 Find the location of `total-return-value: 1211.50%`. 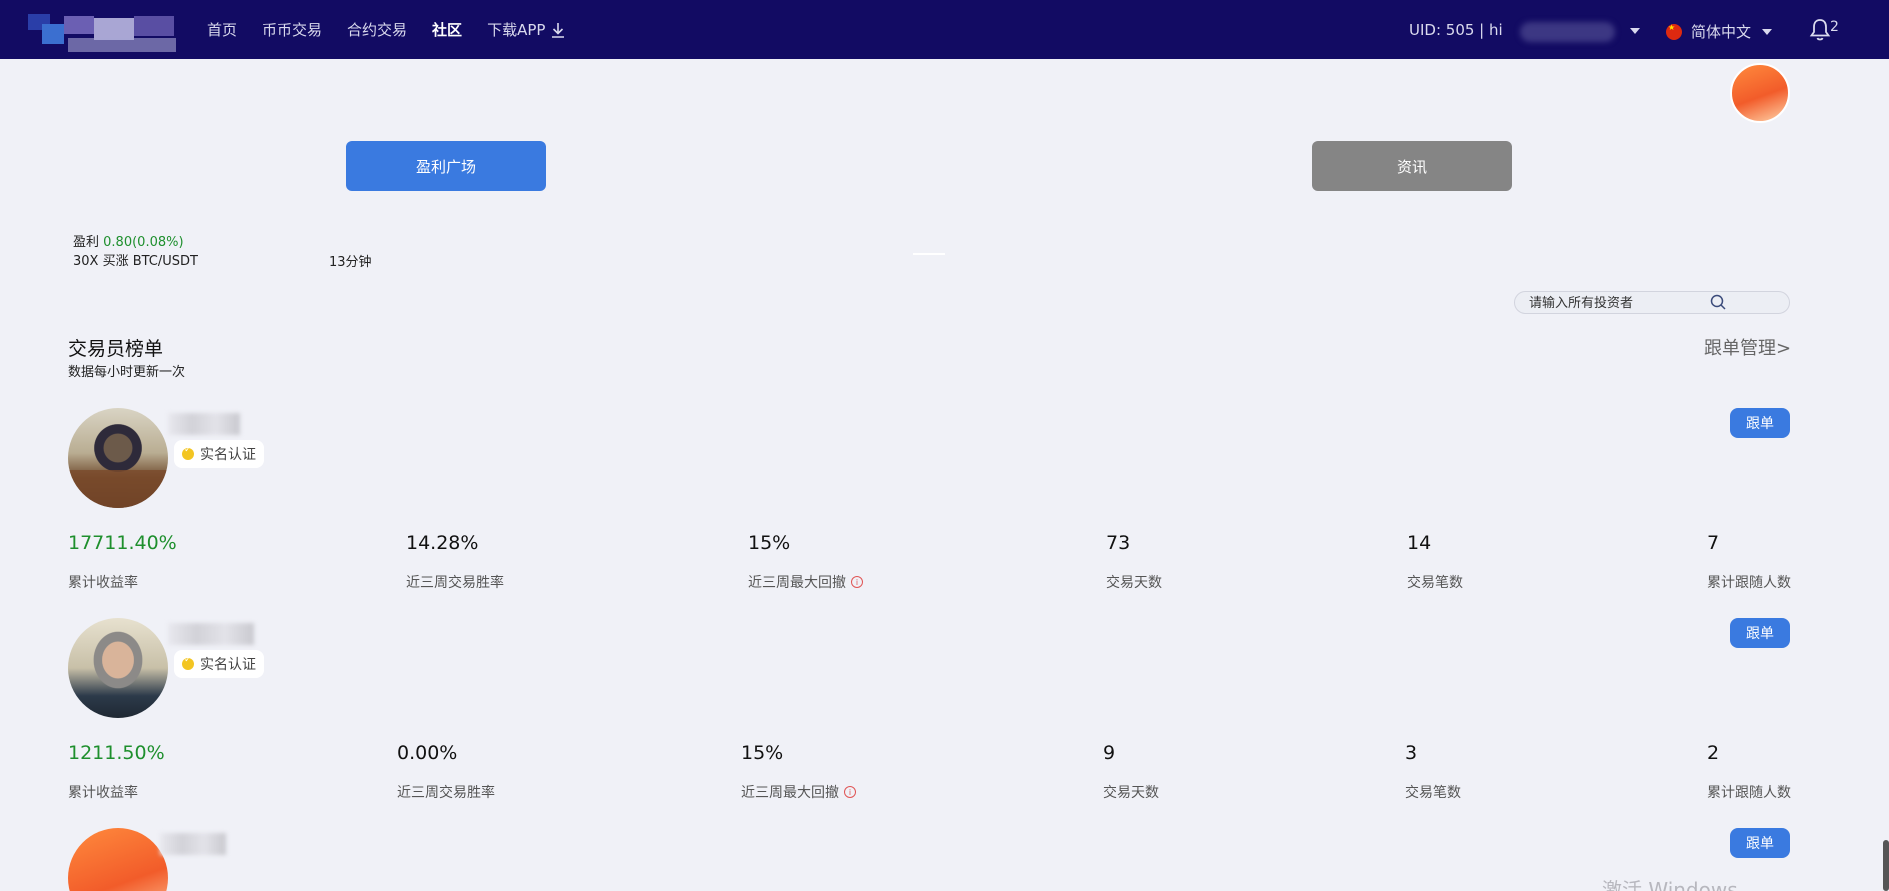

total-return-value: 1211.50% is located at coordinates (116, 753).